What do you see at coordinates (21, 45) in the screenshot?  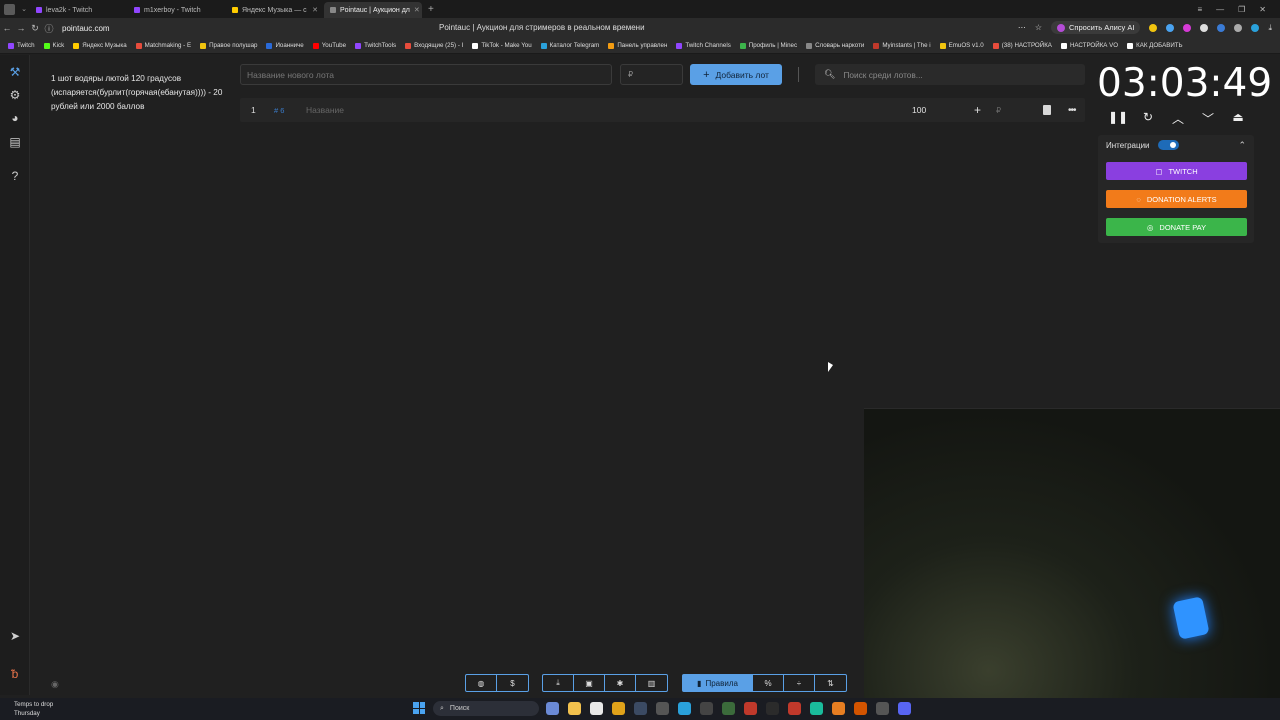 I see `bookmark-item: Twitch` at bounding box center [21, 45].